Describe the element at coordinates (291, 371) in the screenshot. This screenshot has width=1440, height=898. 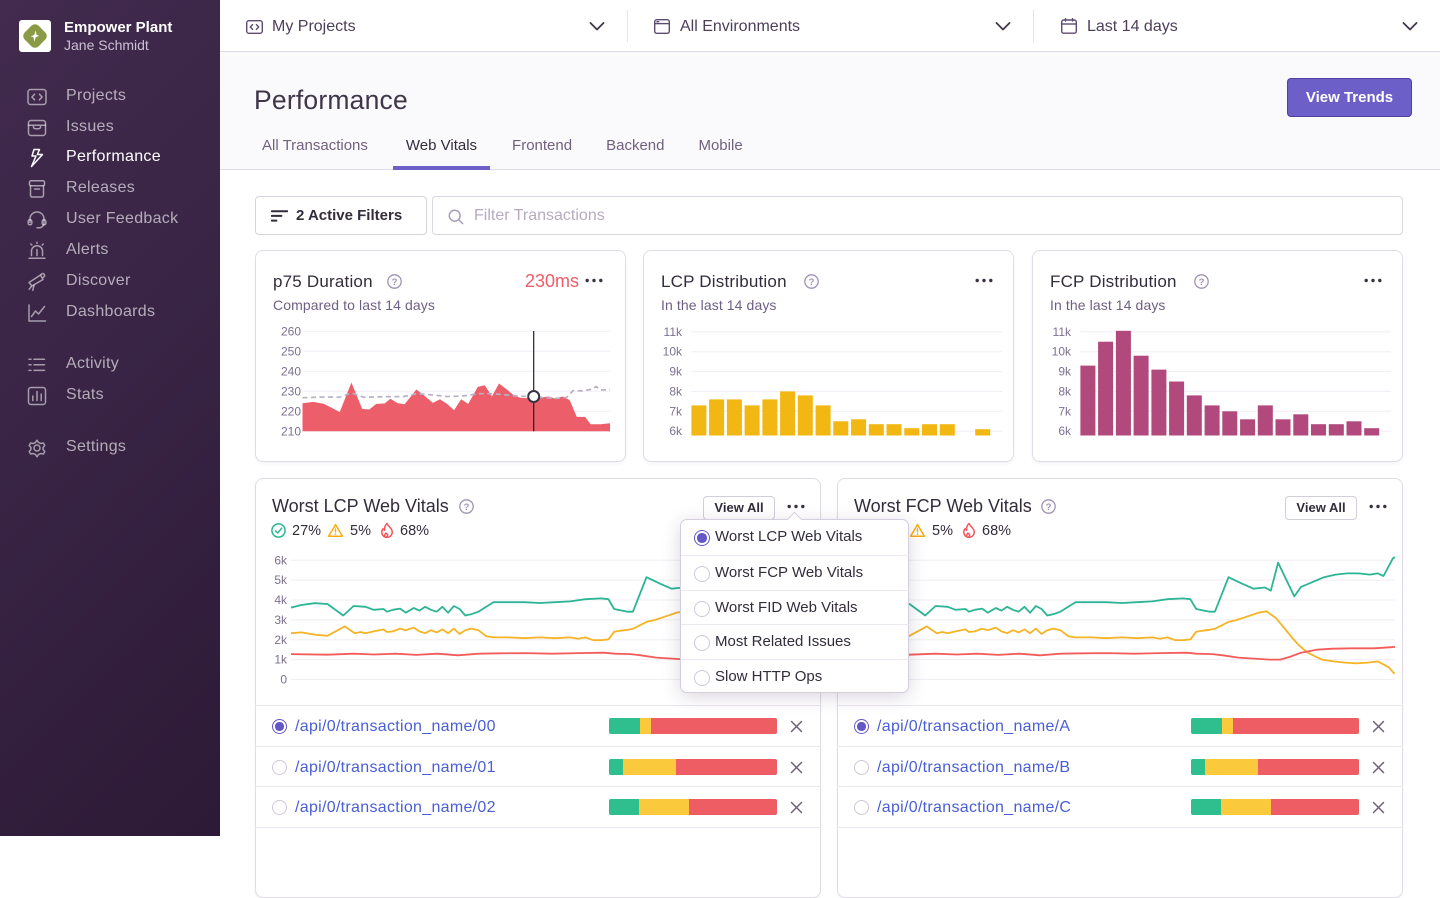
I see `svg-text: 240` at that location.